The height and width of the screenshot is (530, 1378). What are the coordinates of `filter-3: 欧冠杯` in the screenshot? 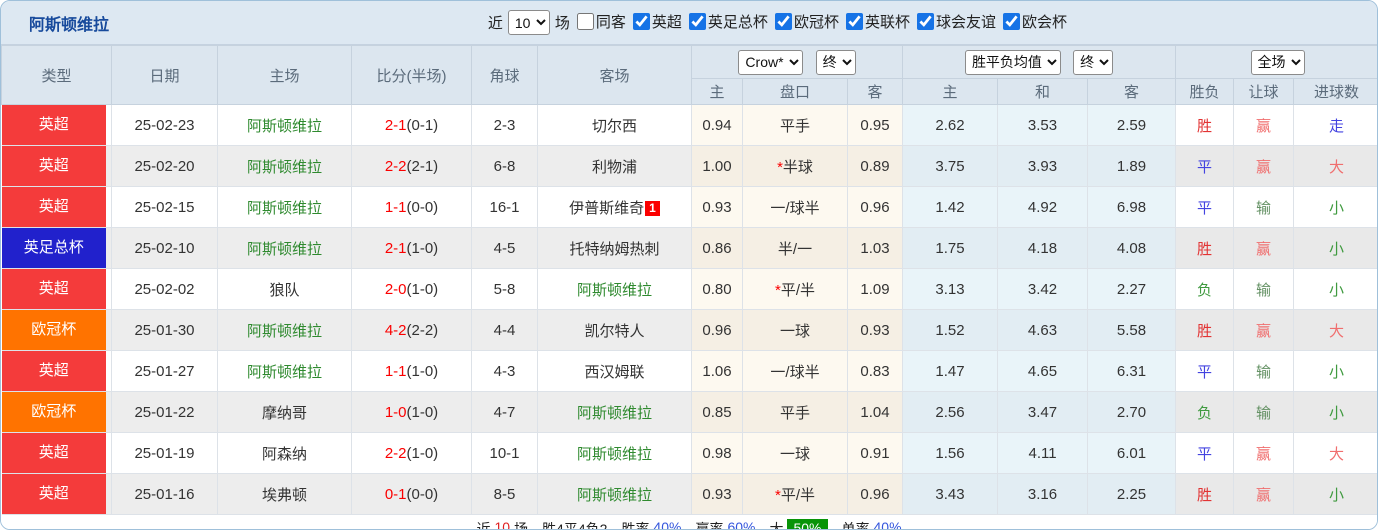 It's located at (806, 21).